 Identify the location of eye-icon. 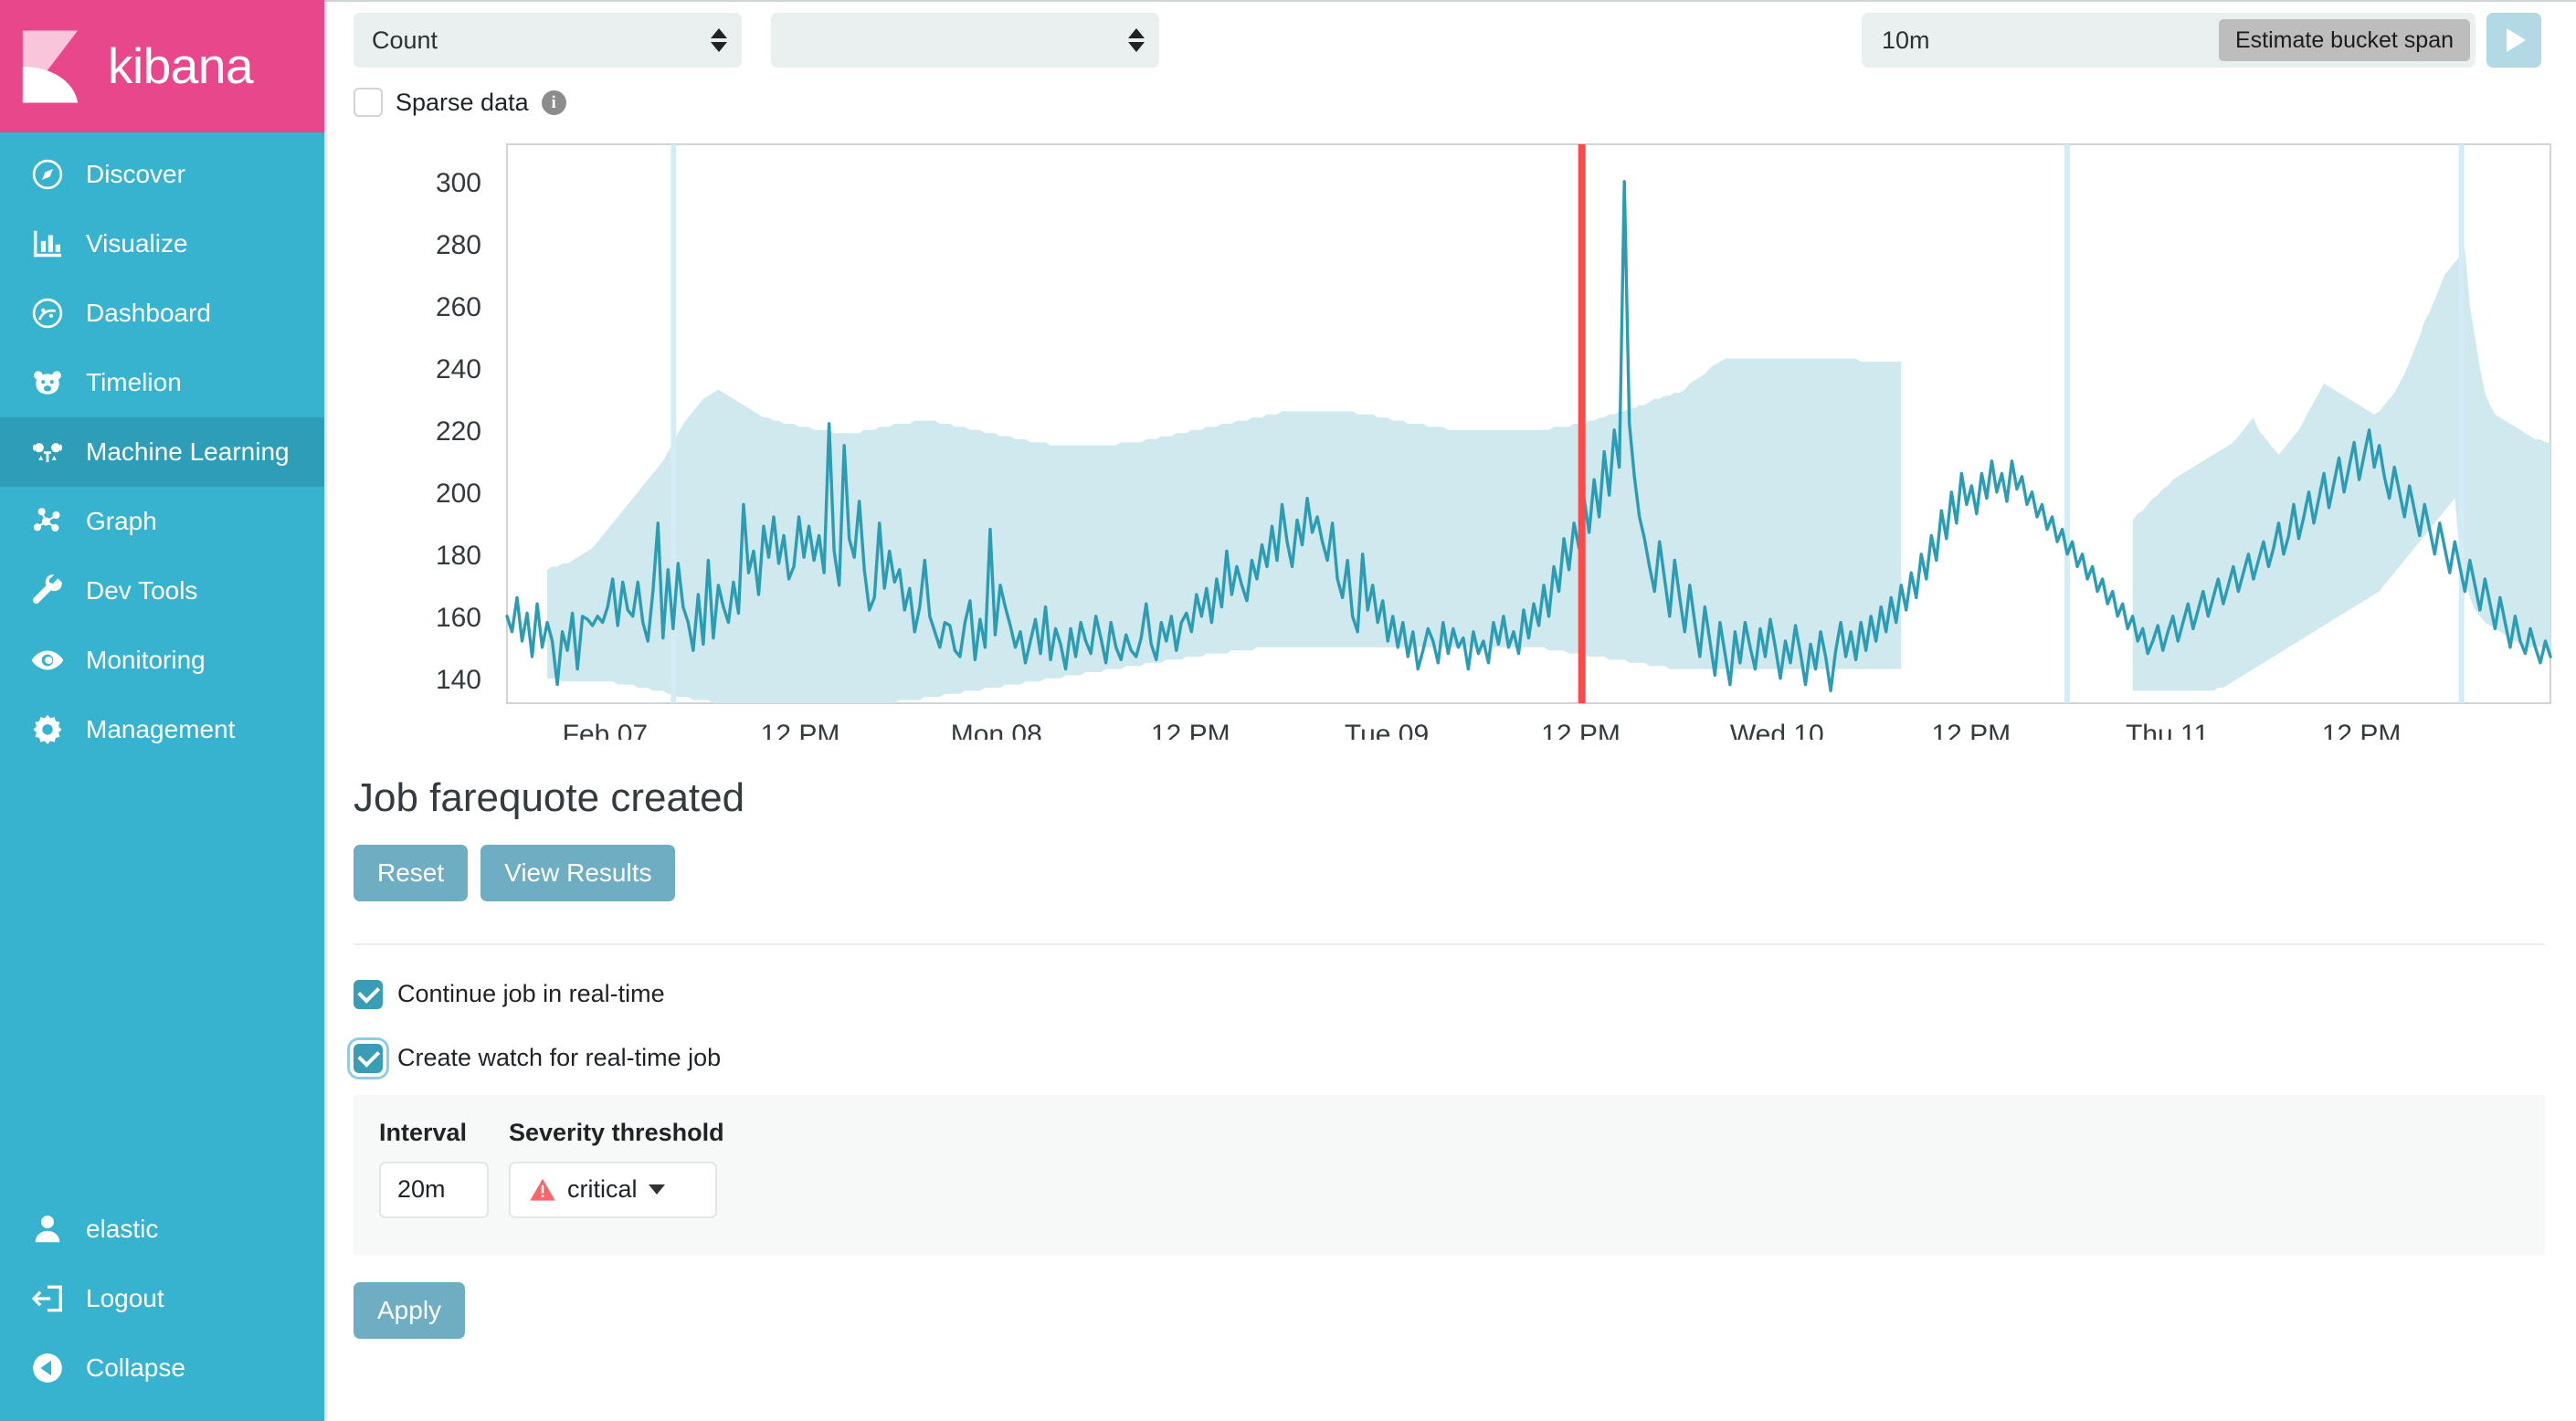
(48, 660).